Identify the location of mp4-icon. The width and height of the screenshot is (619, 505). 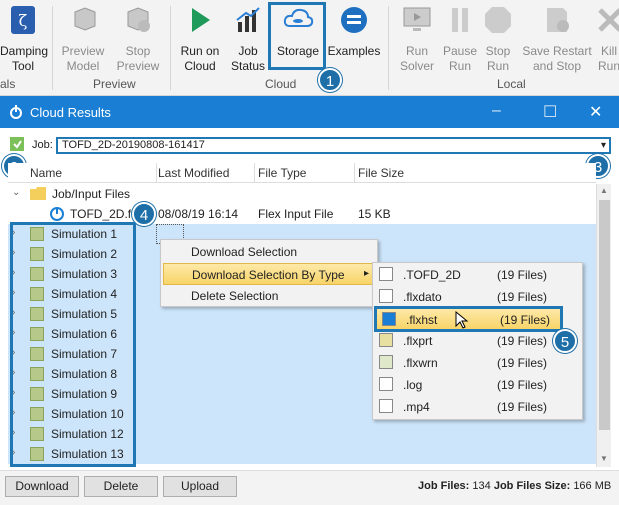
(386, 406).